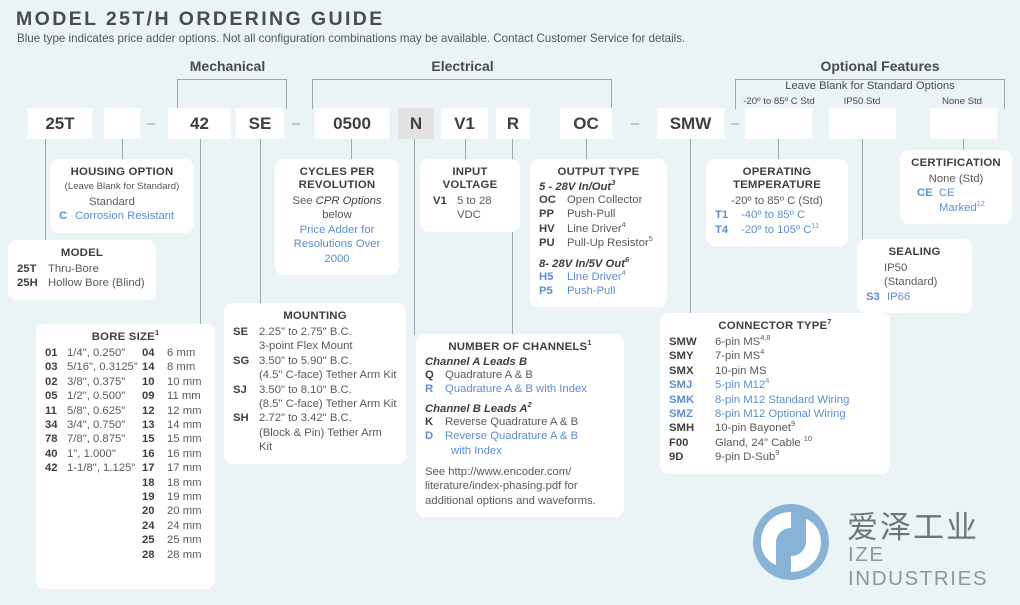  Describe the element at coordinates (148, 525) in the screenshot. I see `bore-code: 24` at that location.